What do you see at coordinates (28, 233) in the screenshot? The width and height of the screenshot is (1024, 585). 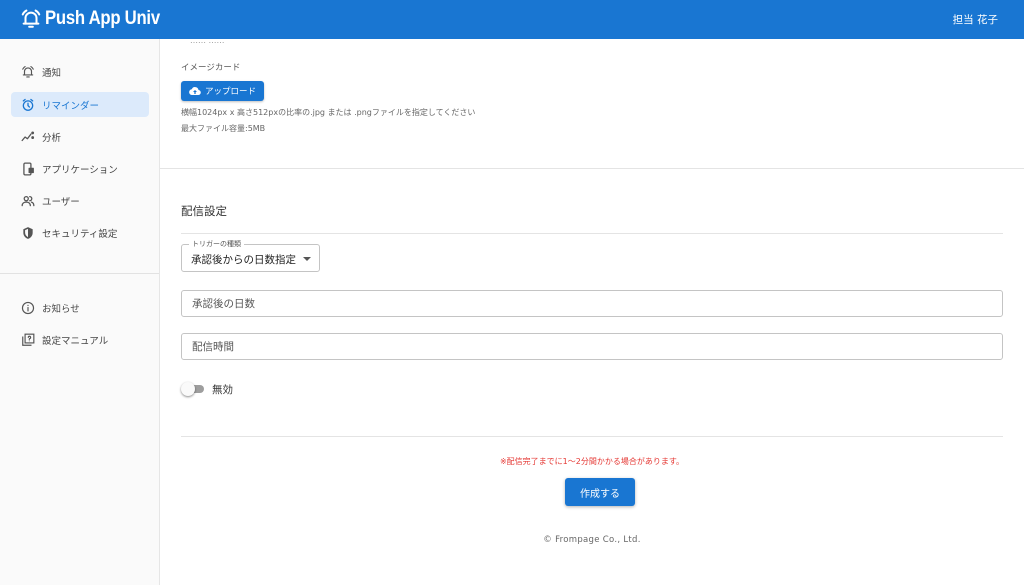 I see `shield-icon` at bounding box center [28, 233].